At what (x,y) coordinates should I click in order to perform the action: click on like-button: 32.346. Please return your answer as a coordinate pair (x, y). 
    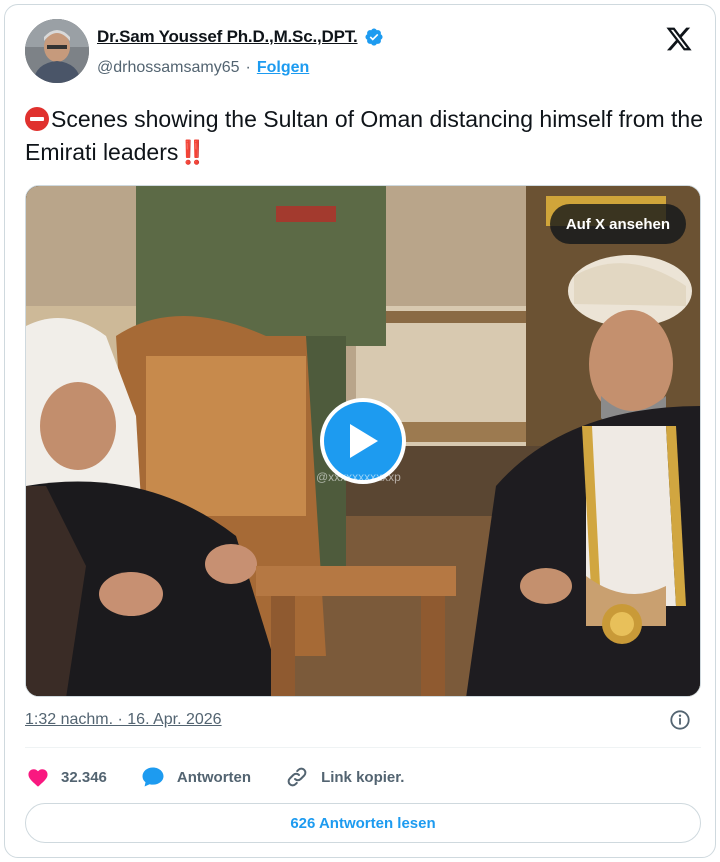
    Looking at the image, I should click on (67, 777).